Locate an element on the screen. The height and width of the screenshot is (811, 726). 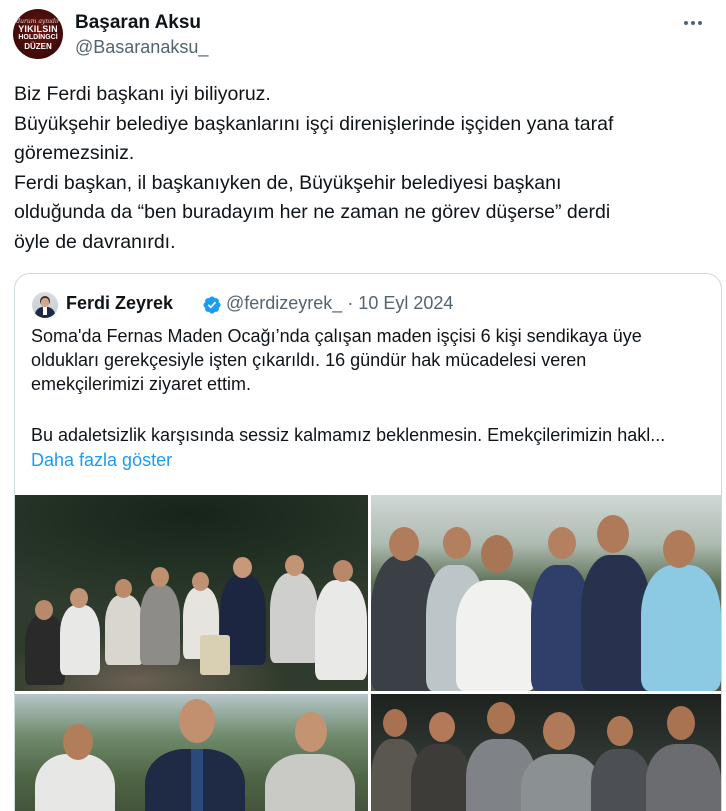
avatar-text-line: YIKILSIN is located at coordinates (38, 28).